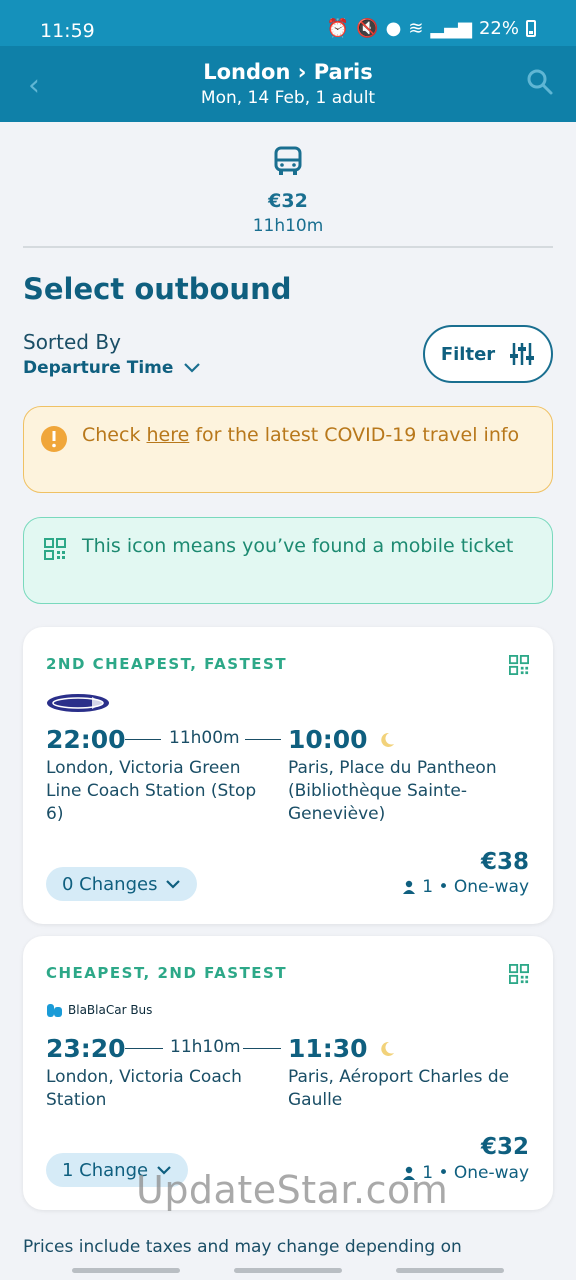  What do you see at coordinates (288, 247) in the screenshot?
I see `divider` at bounding box center [288, 247].